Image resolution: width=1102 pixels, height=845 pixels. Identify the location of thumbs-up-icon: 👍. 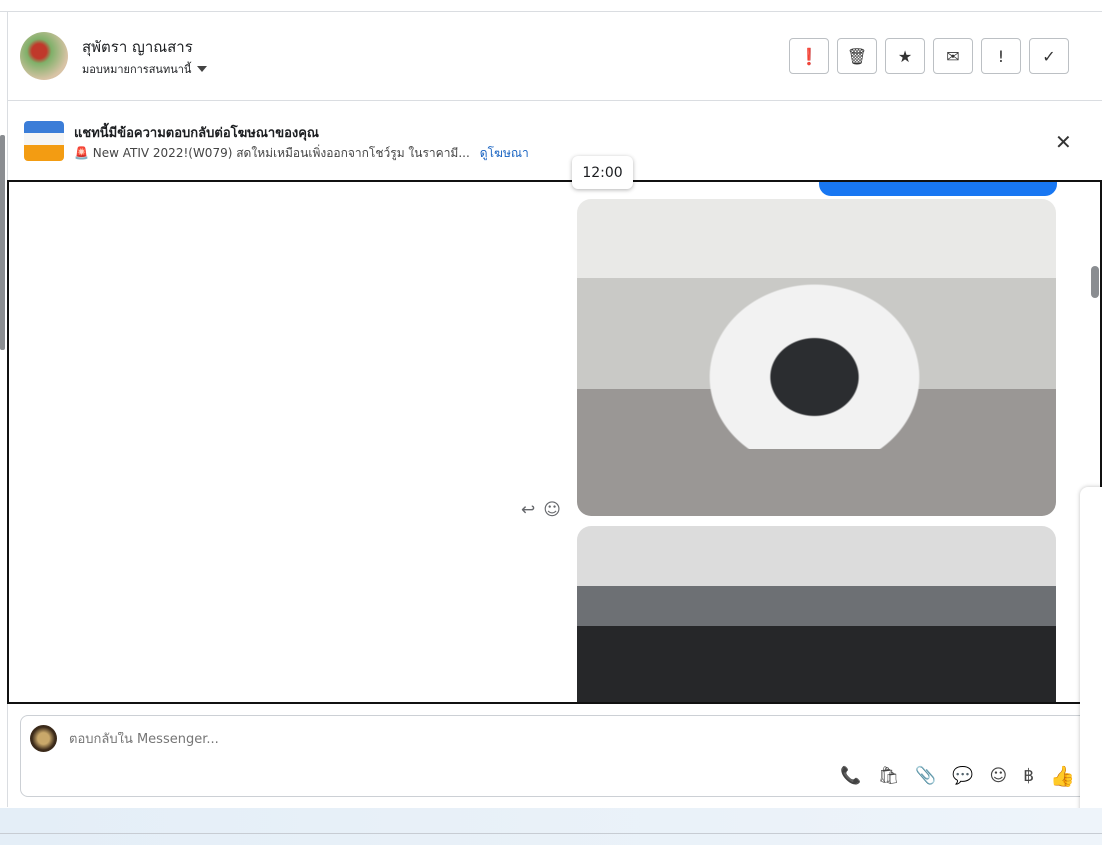
(1062, 776).